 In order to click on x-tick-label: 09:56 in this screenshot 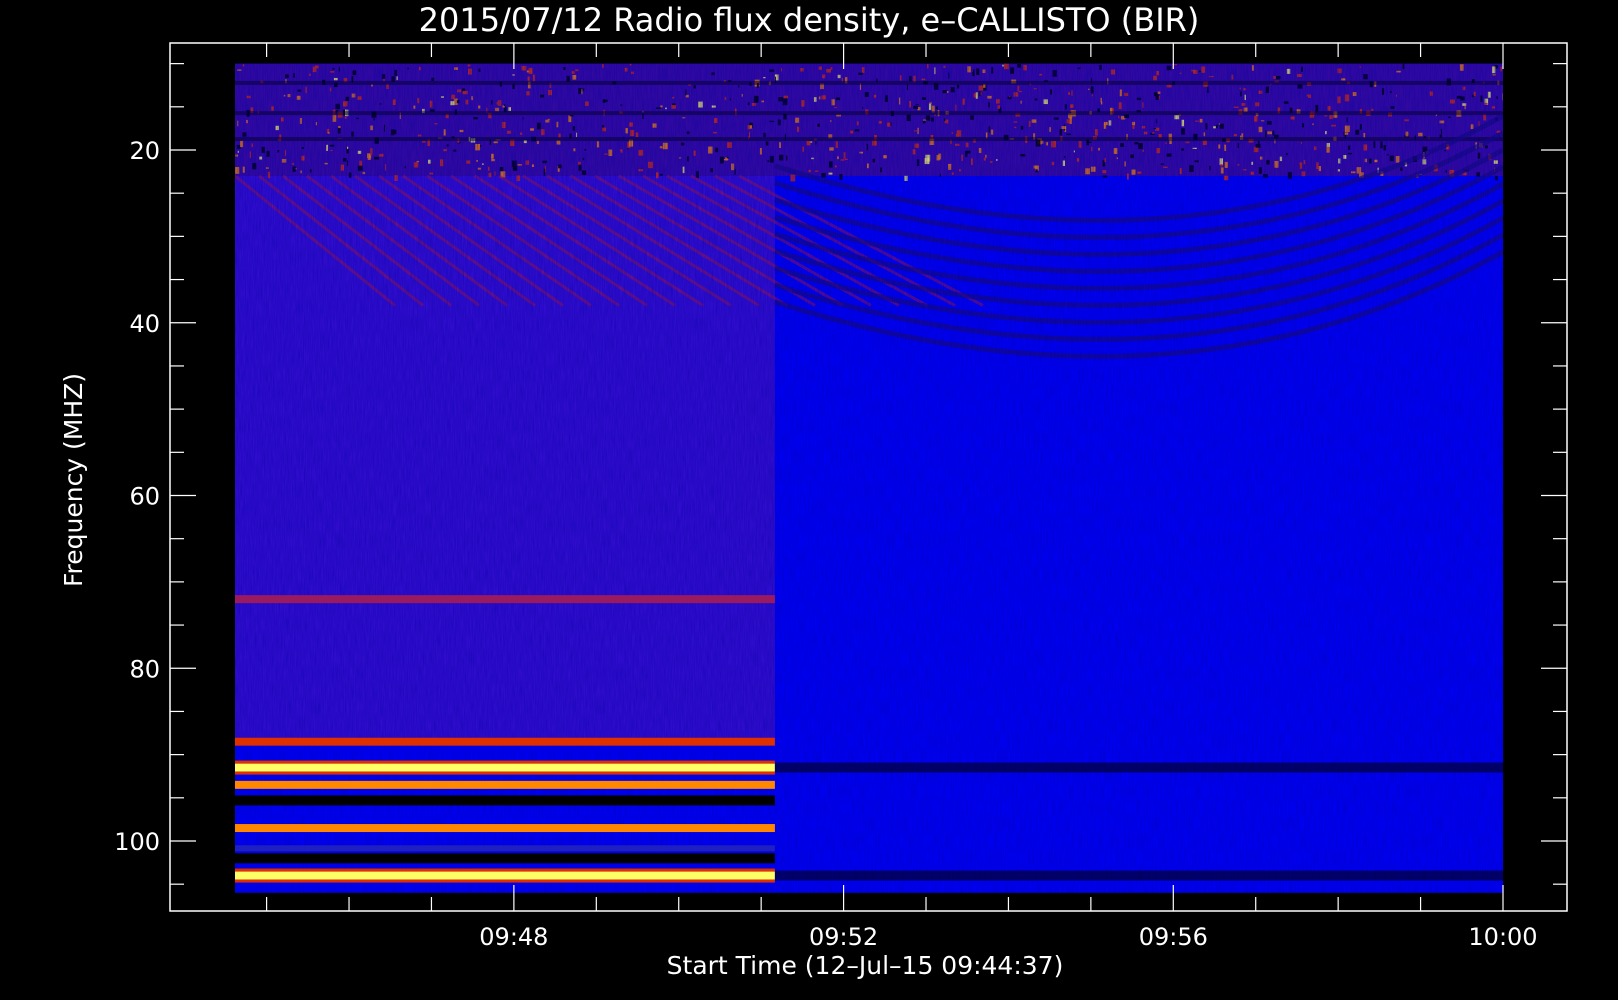, I will do `click(1173, 937)`.